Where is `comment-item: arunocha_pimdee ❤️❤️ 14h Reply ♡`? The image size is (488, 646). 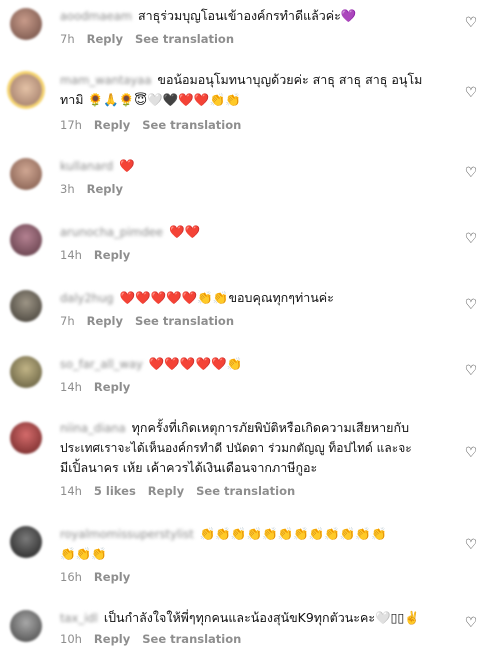
comment-item: arunocha_pimdee ❤️❤️ 14h Reply ♡ is located at coordinates (244, 244).